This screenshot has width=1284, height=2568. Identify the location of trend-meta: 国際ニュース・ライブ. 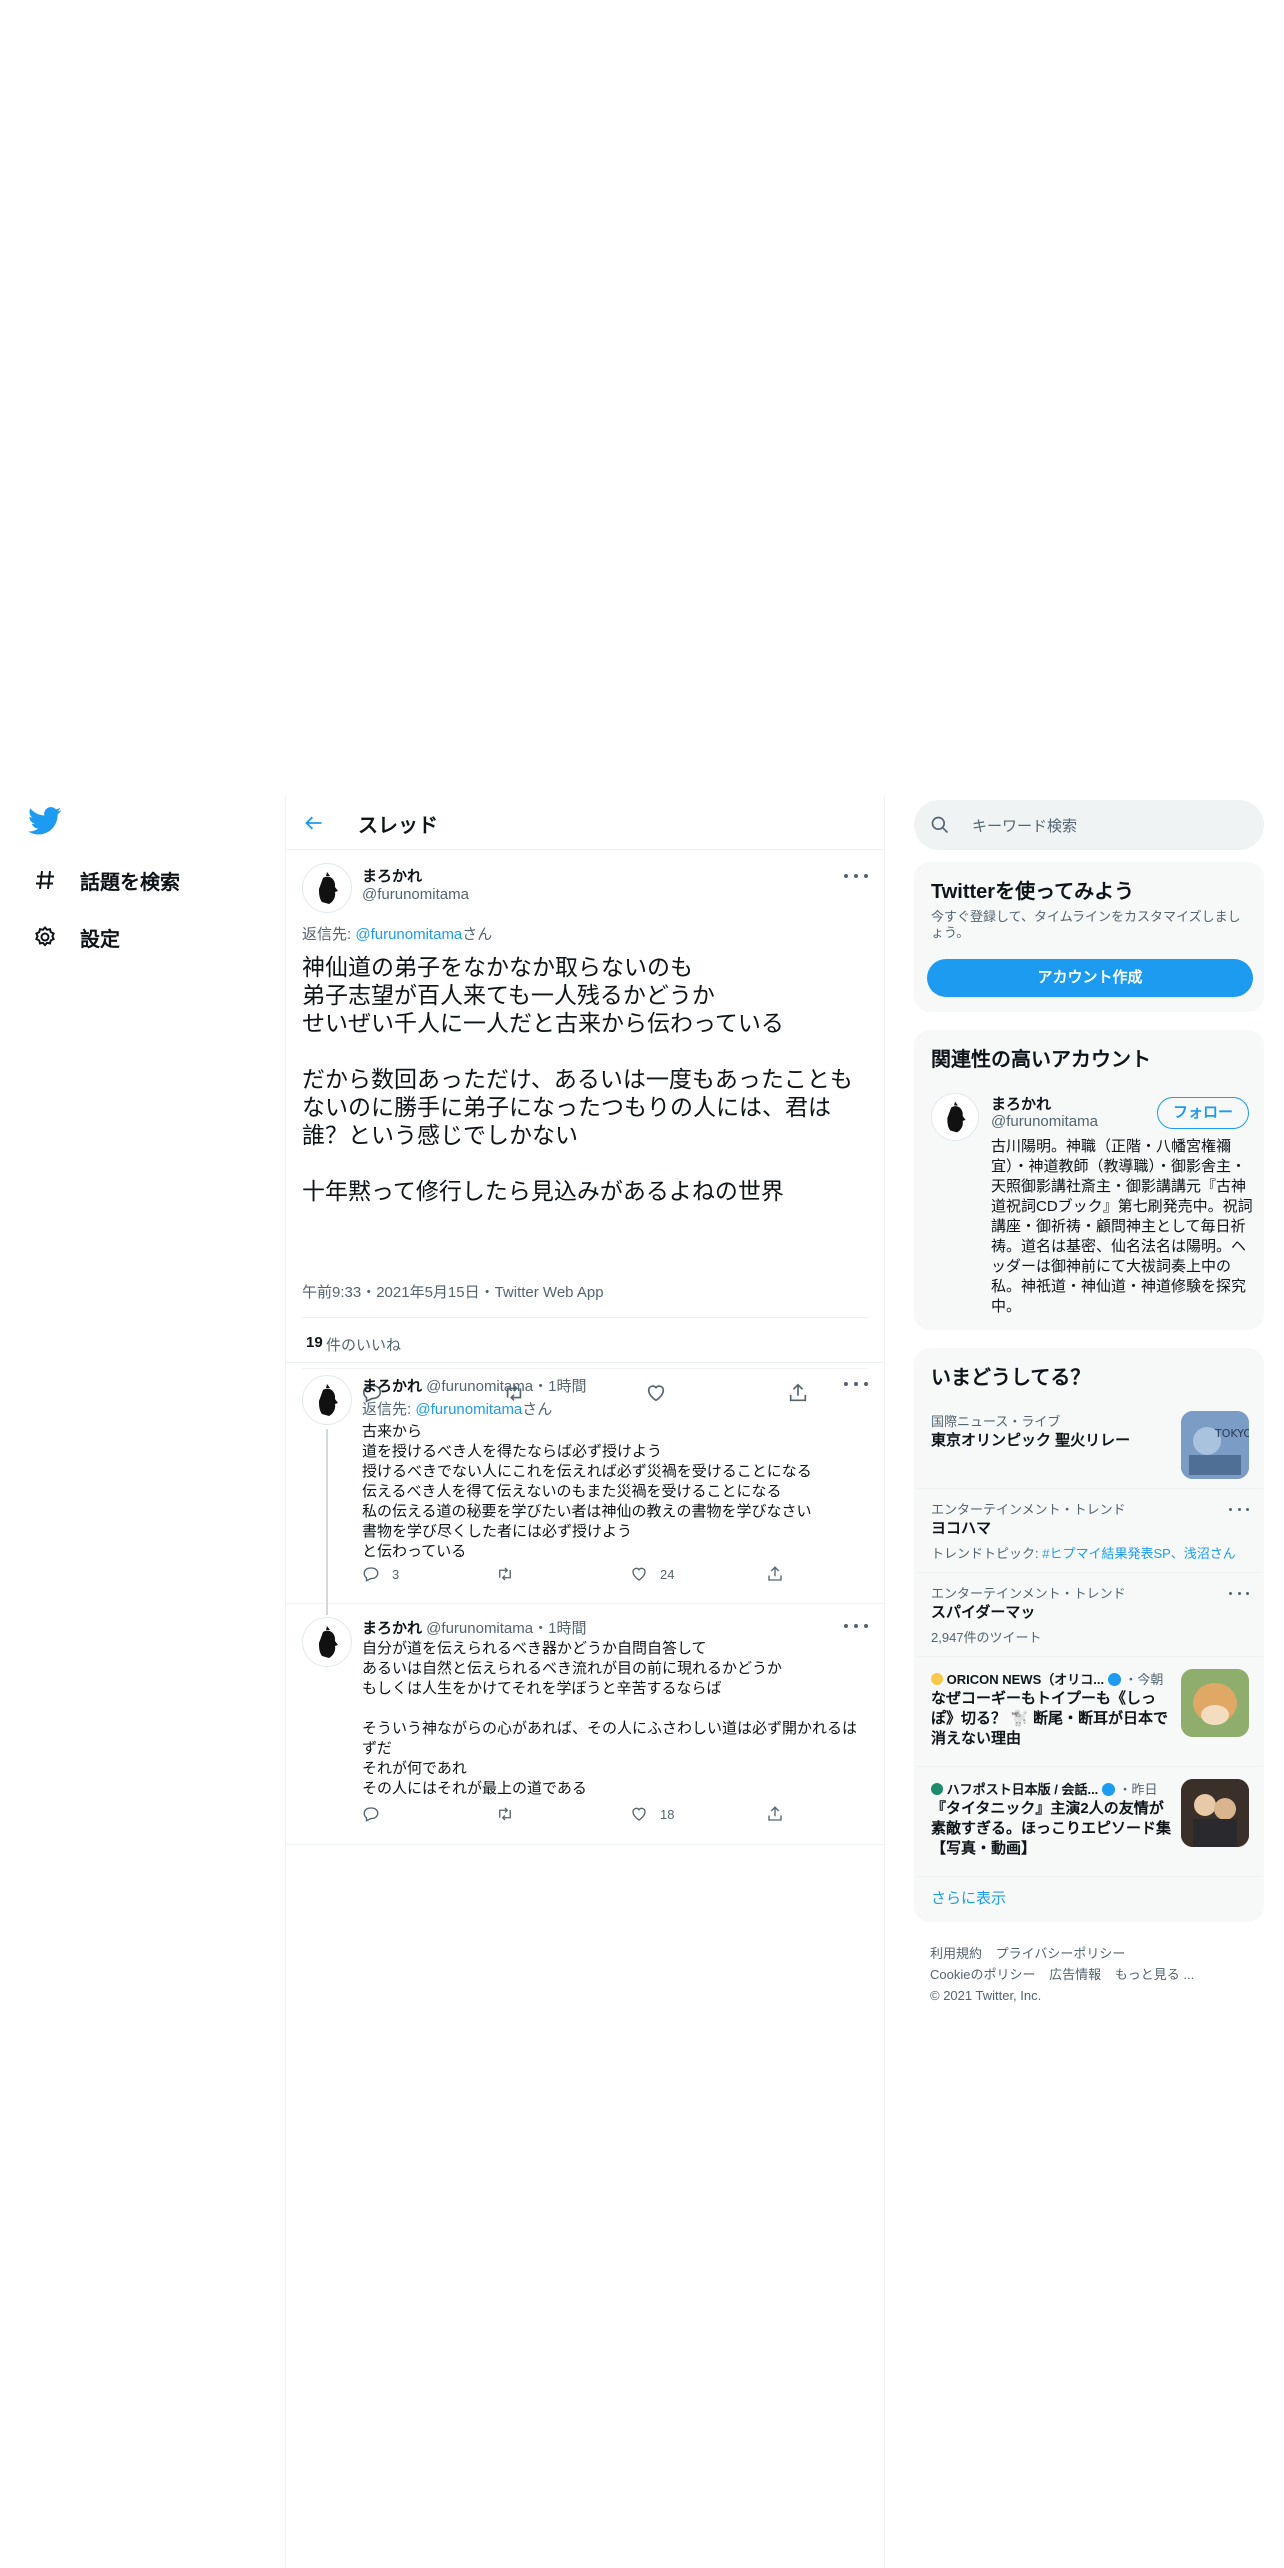
(996, 1421).